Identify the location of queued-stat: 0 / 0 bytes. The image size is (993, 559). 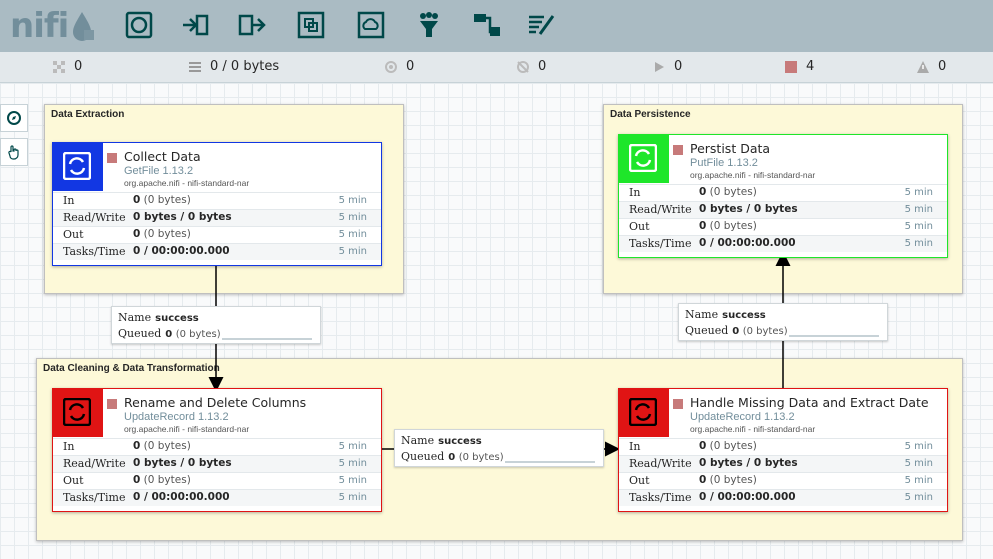
(233, 66).